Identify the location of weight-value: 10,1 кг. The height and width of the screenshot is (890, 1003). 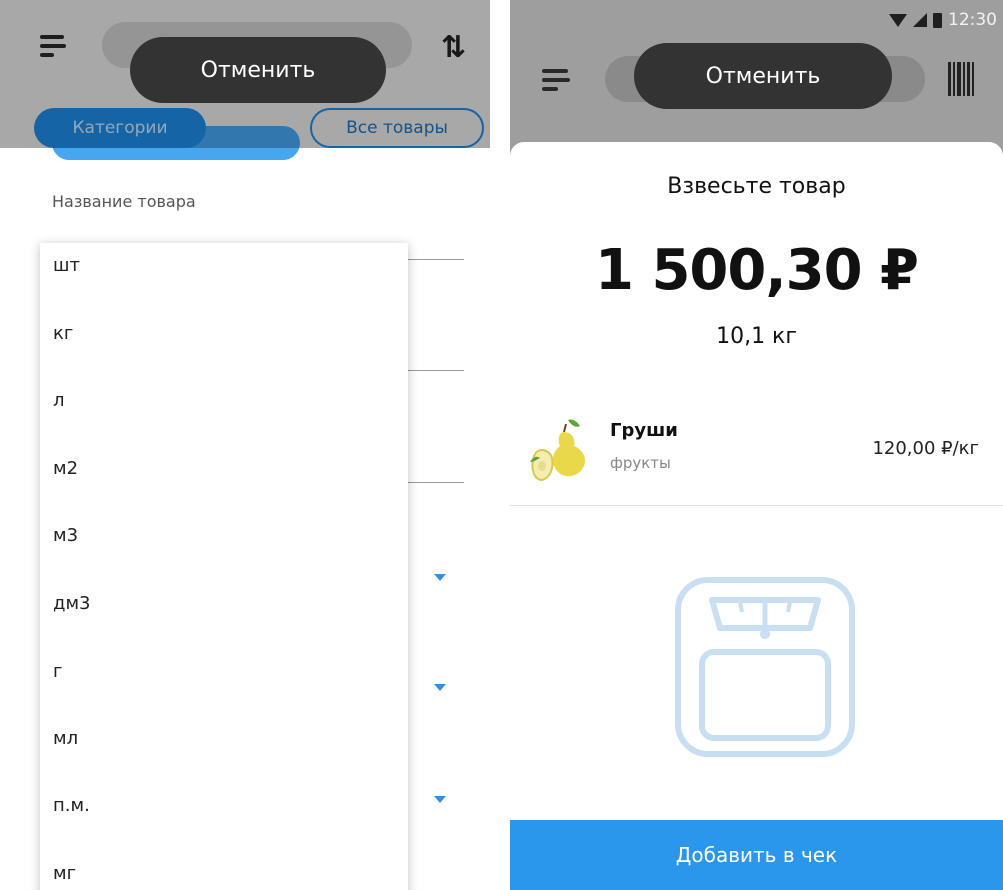
(756, 336).